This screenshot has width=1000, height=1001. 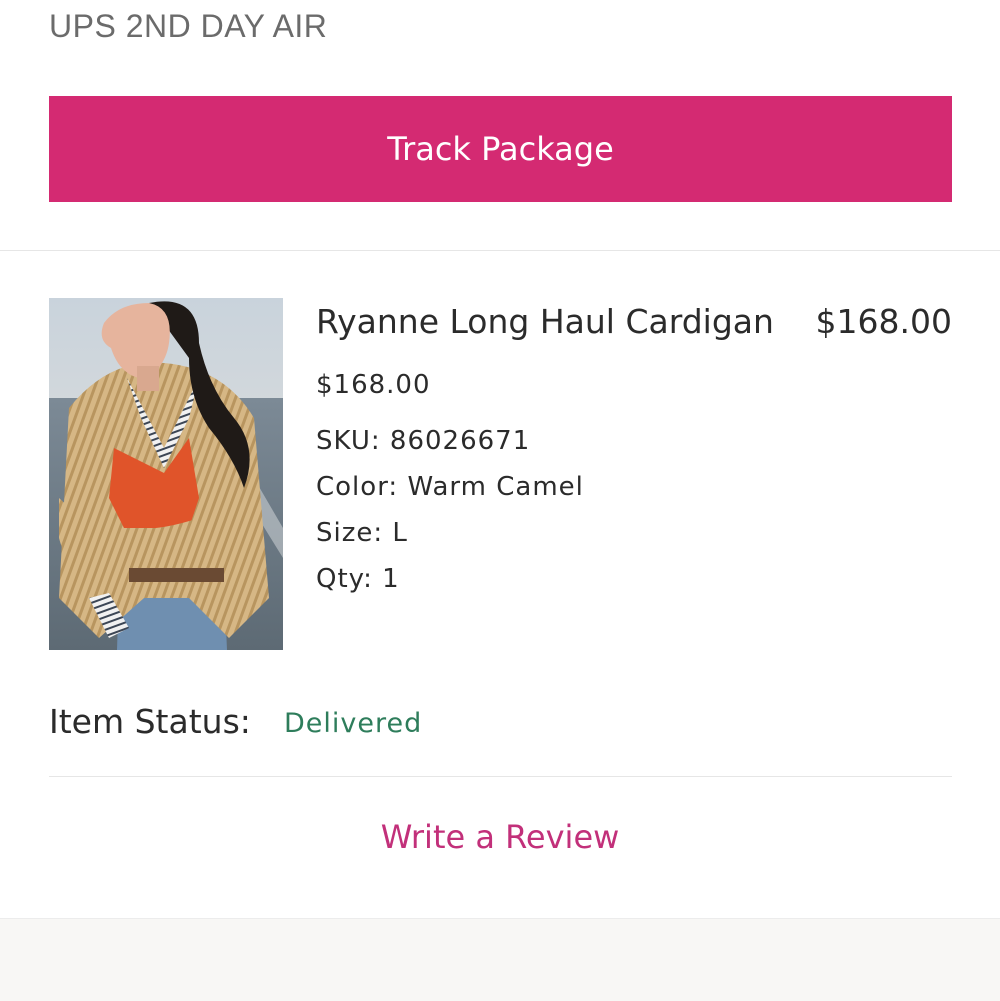 What do you see at coordinates (450, 487) in the screenshot?
I see `color-text: Color: Warm Camel` at bounding box center [450, 487].